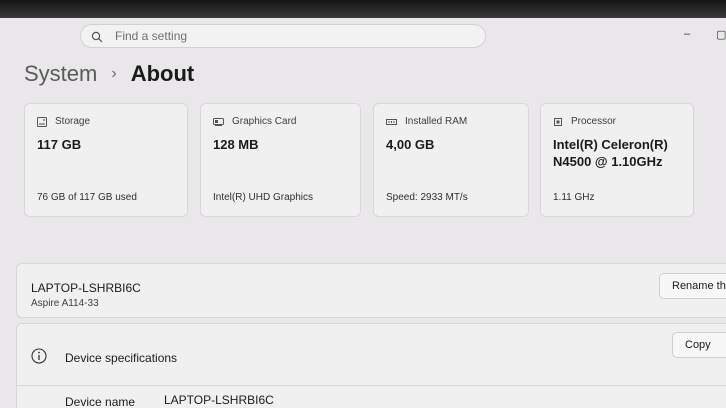  What do you see at coordinates (451, 160) in the screenshot?
I see `ram-card: Installed RAM 4,00 GB Speed: 2933 MT/s` at bounding box center [451, 160].